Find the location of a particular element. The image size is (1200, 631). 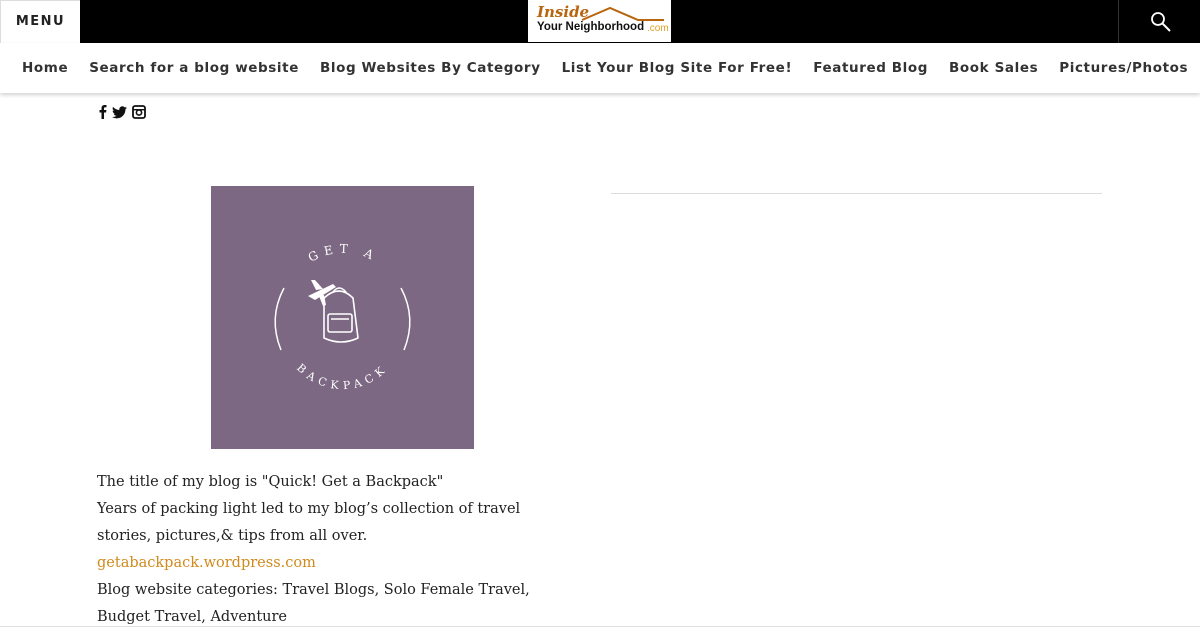

logo-text-inside: Inside is located at coordinates (563, 12).